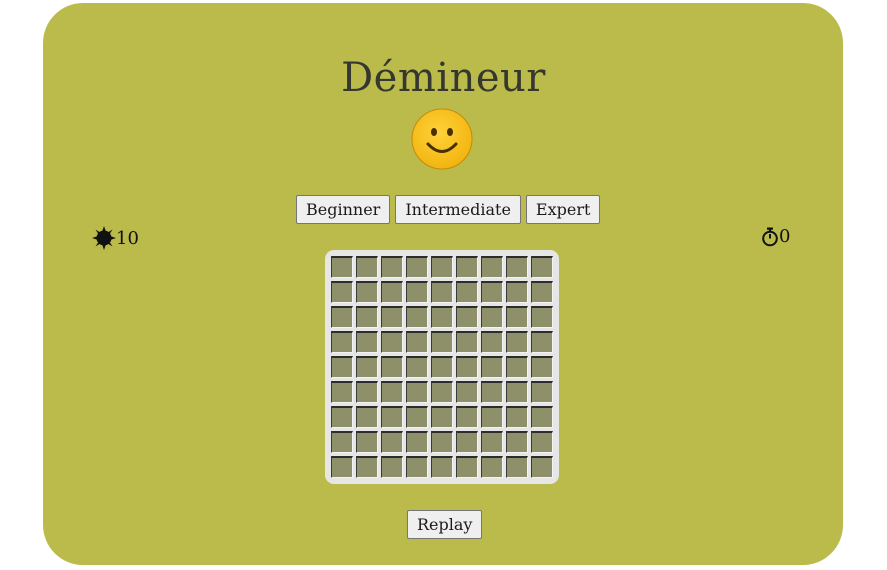 The width and height of the screenshot is (887, 570). I want to click on expert-button: Expert, so click(563, 209).